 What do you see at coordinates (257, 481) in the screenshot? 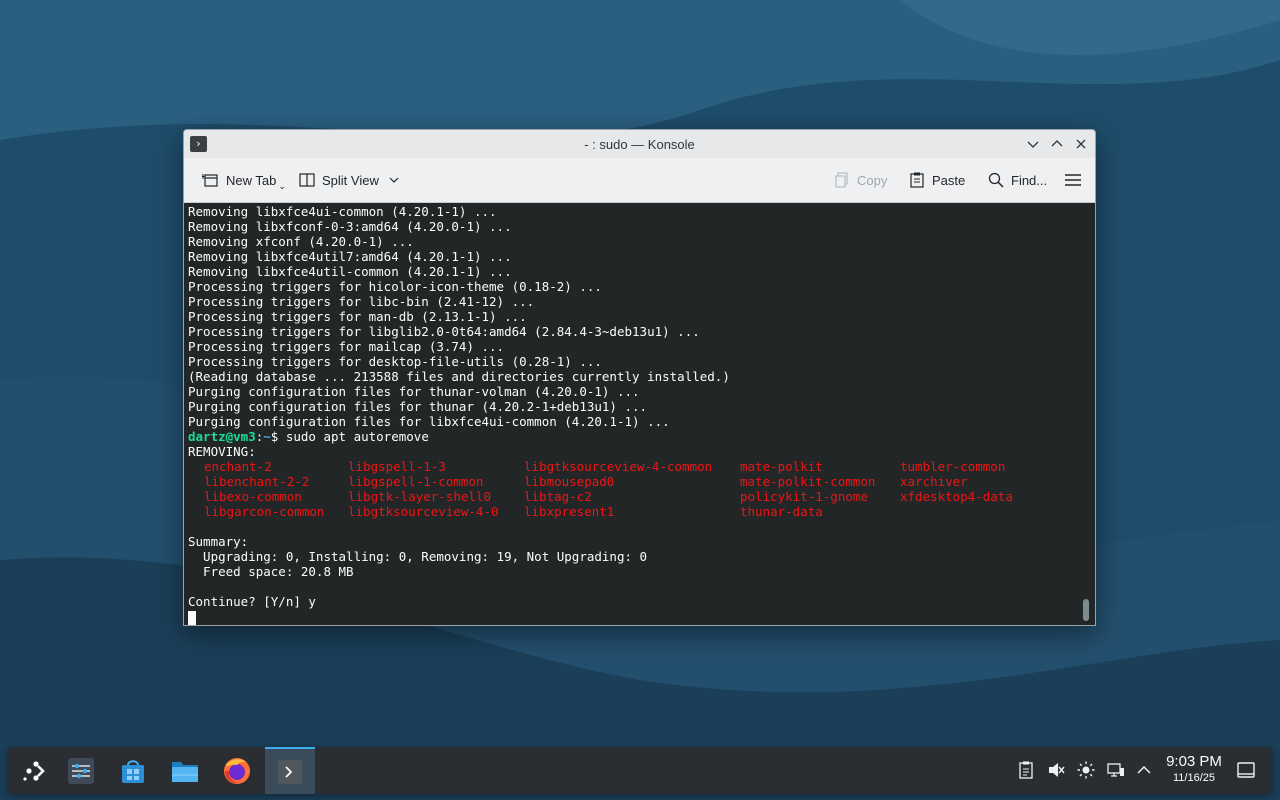
I see `removing-package: libenchant-2-2` at bounding box center [257, 481].